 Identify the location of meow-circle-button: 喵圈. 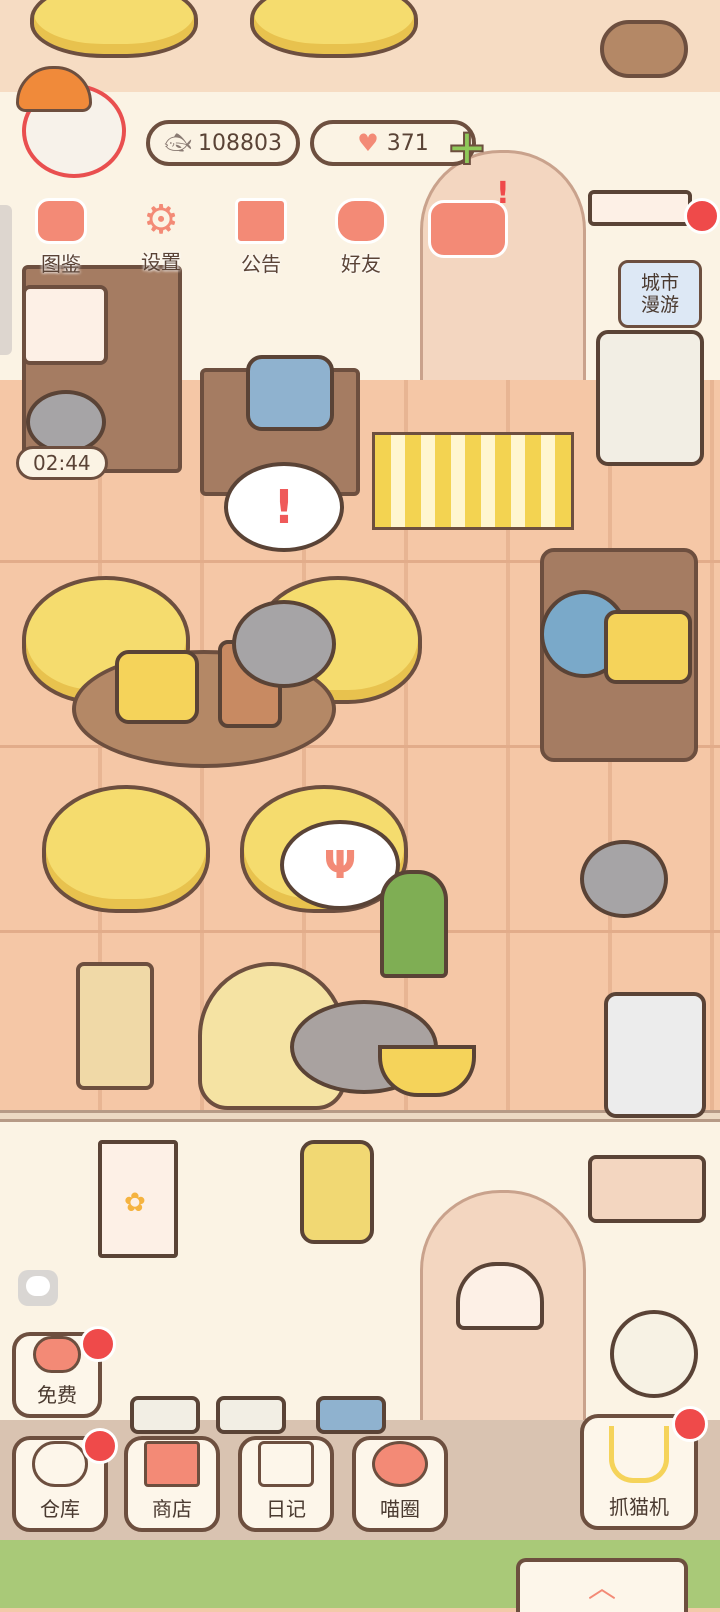
(400, 1484).